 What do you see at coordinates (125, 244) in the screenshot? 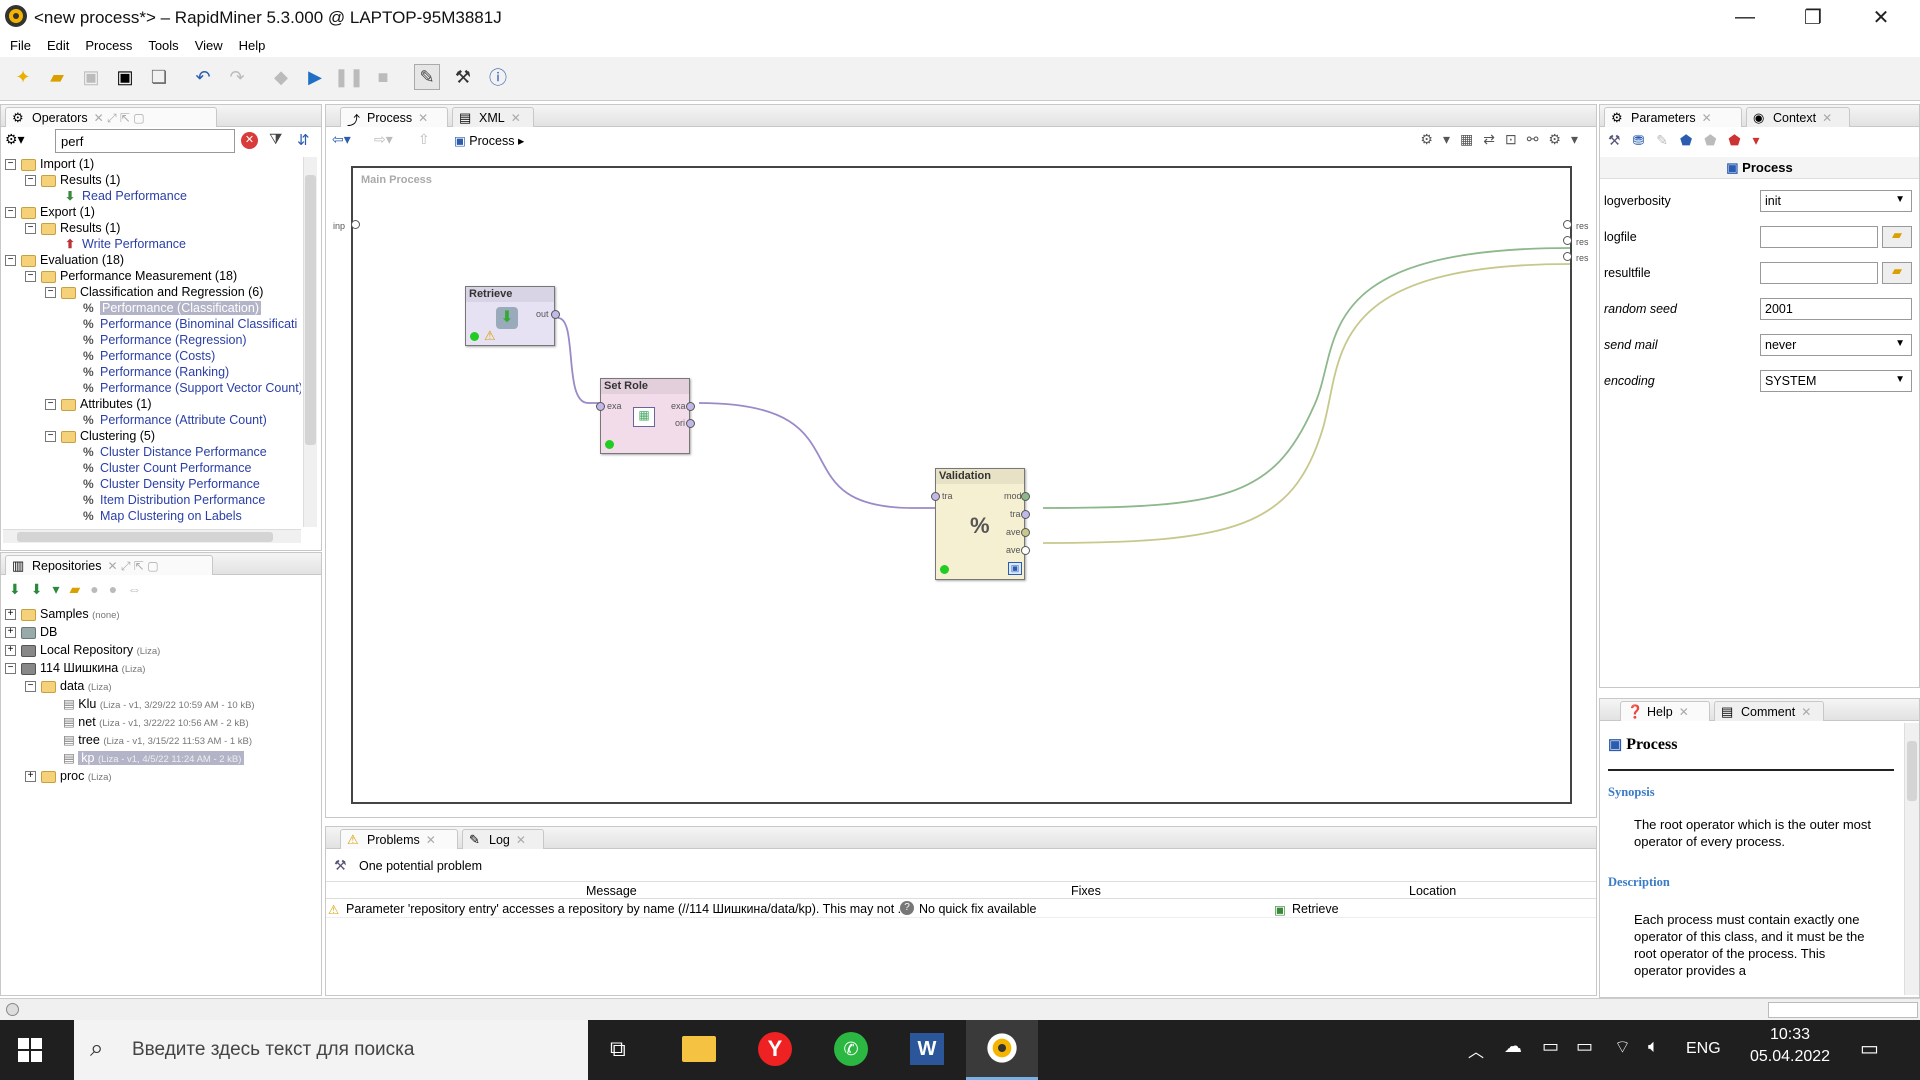
I see `tree-leaf-write-performance: ⬆ Write Performance` at bounding box center [125, 244].